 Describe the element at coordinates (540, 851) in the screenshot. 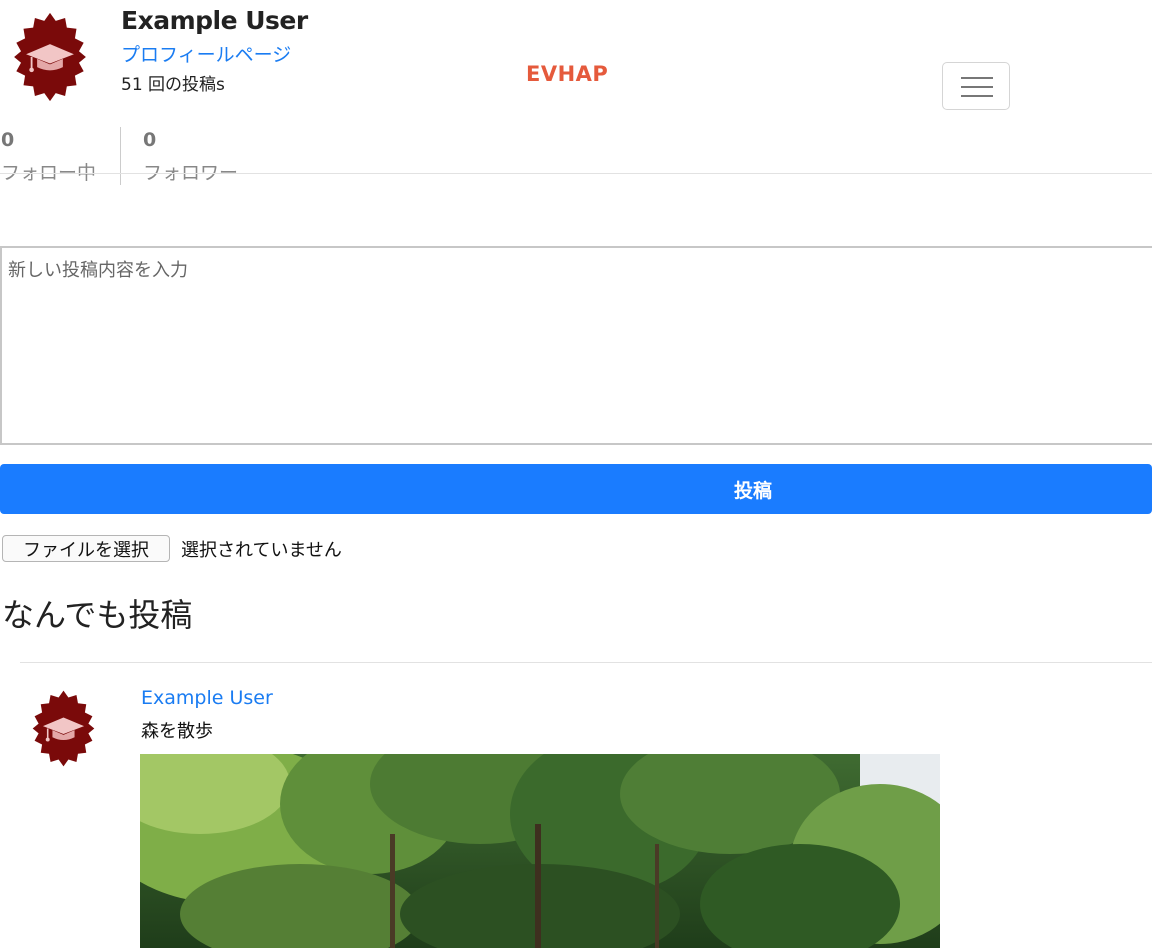

I see `feed-post-image` at that location.